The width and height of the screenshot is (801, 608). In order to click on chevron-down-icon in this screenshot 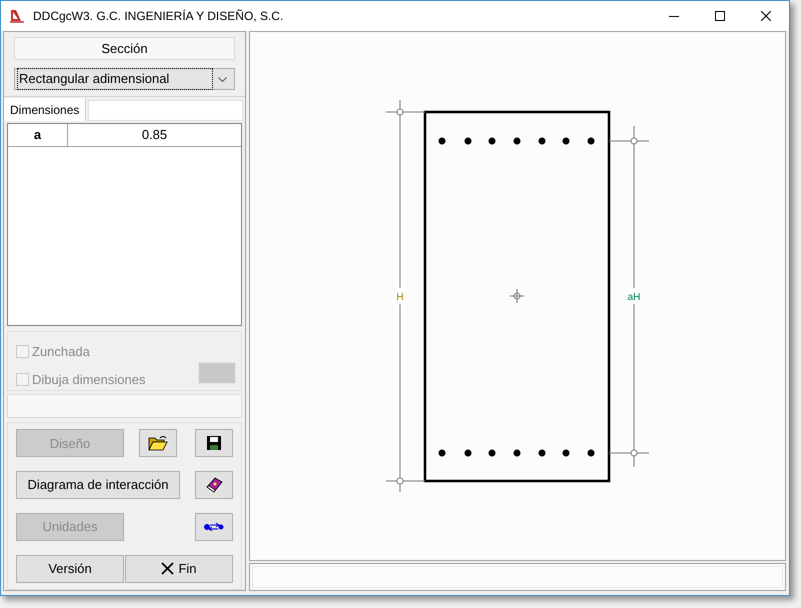, I will do `click(222, 79)`.